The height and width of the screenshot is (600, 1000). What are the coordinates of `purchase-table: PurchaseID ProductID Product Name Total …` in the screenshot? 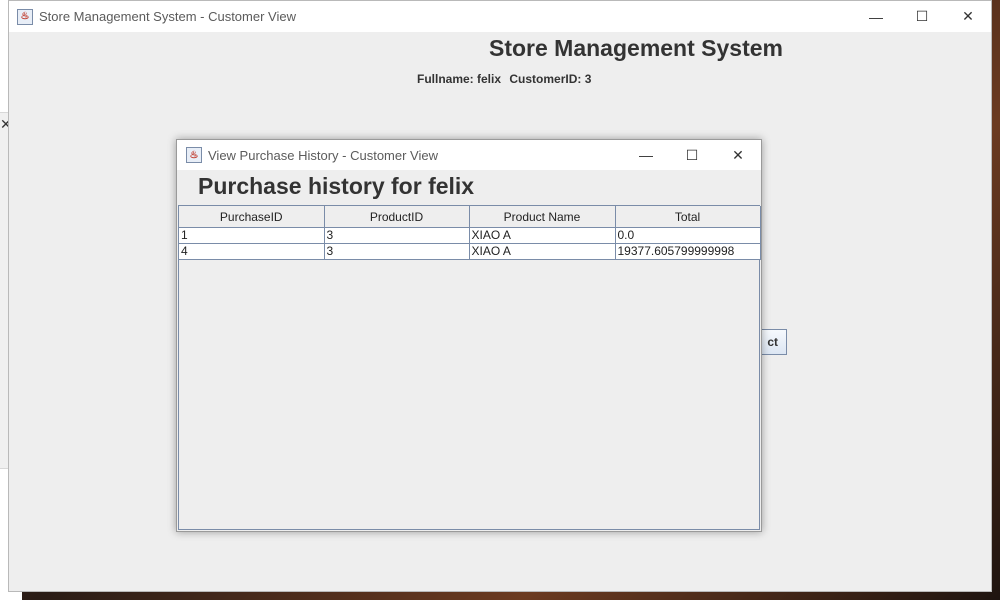 It's located at (470, 233).